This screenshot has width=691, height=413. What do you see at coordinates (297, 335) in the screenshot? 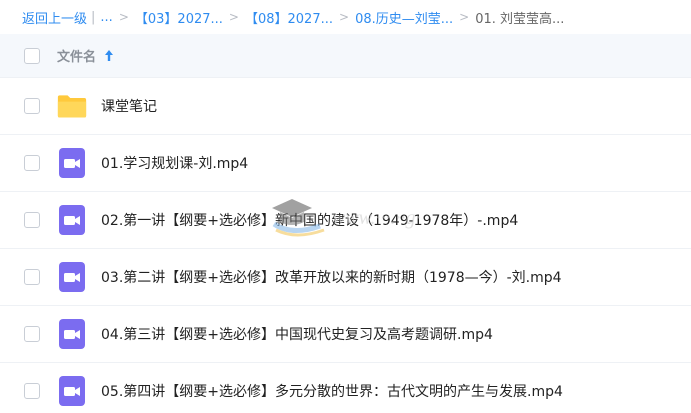
I see `file-name: 04.第三讲【纲要+选必修】中国现代史复习及高考题调研.mp4` at bounding box center [297, 335].